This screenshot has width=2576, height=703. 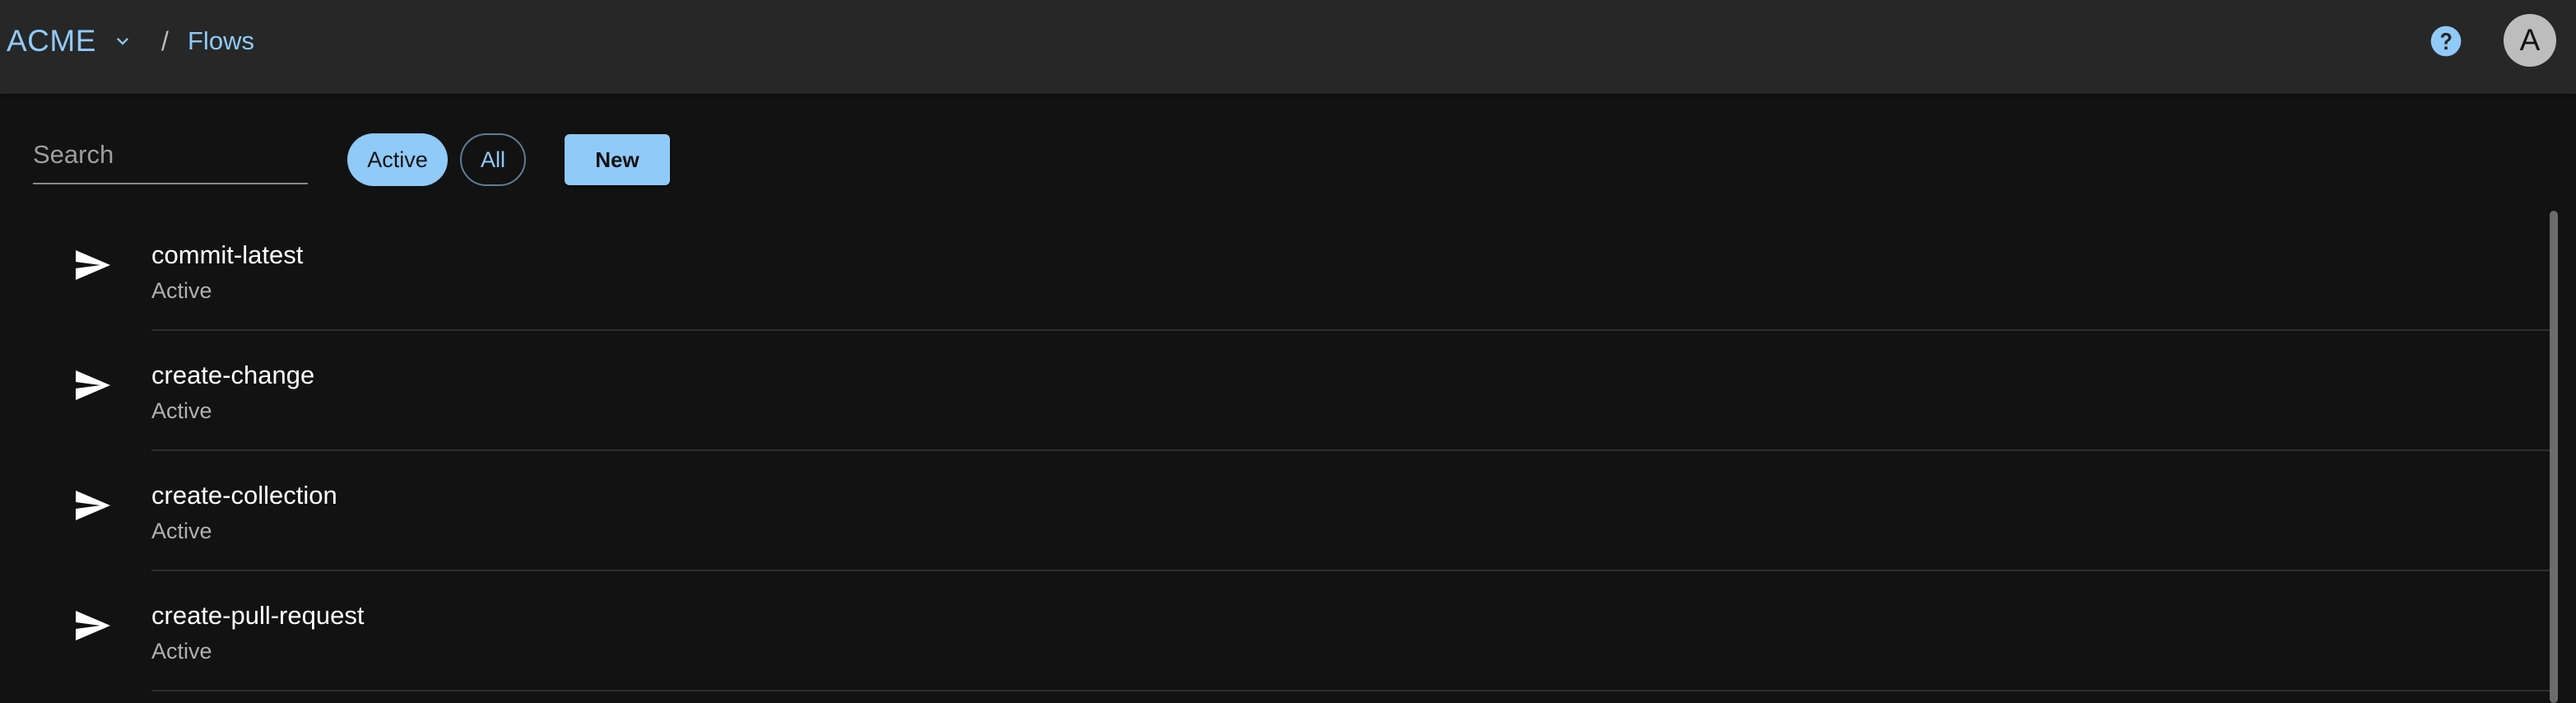 What do you see at coordinates (170, 154) in the screenshot?
I see `search-input` at bounding box center [170, 154].